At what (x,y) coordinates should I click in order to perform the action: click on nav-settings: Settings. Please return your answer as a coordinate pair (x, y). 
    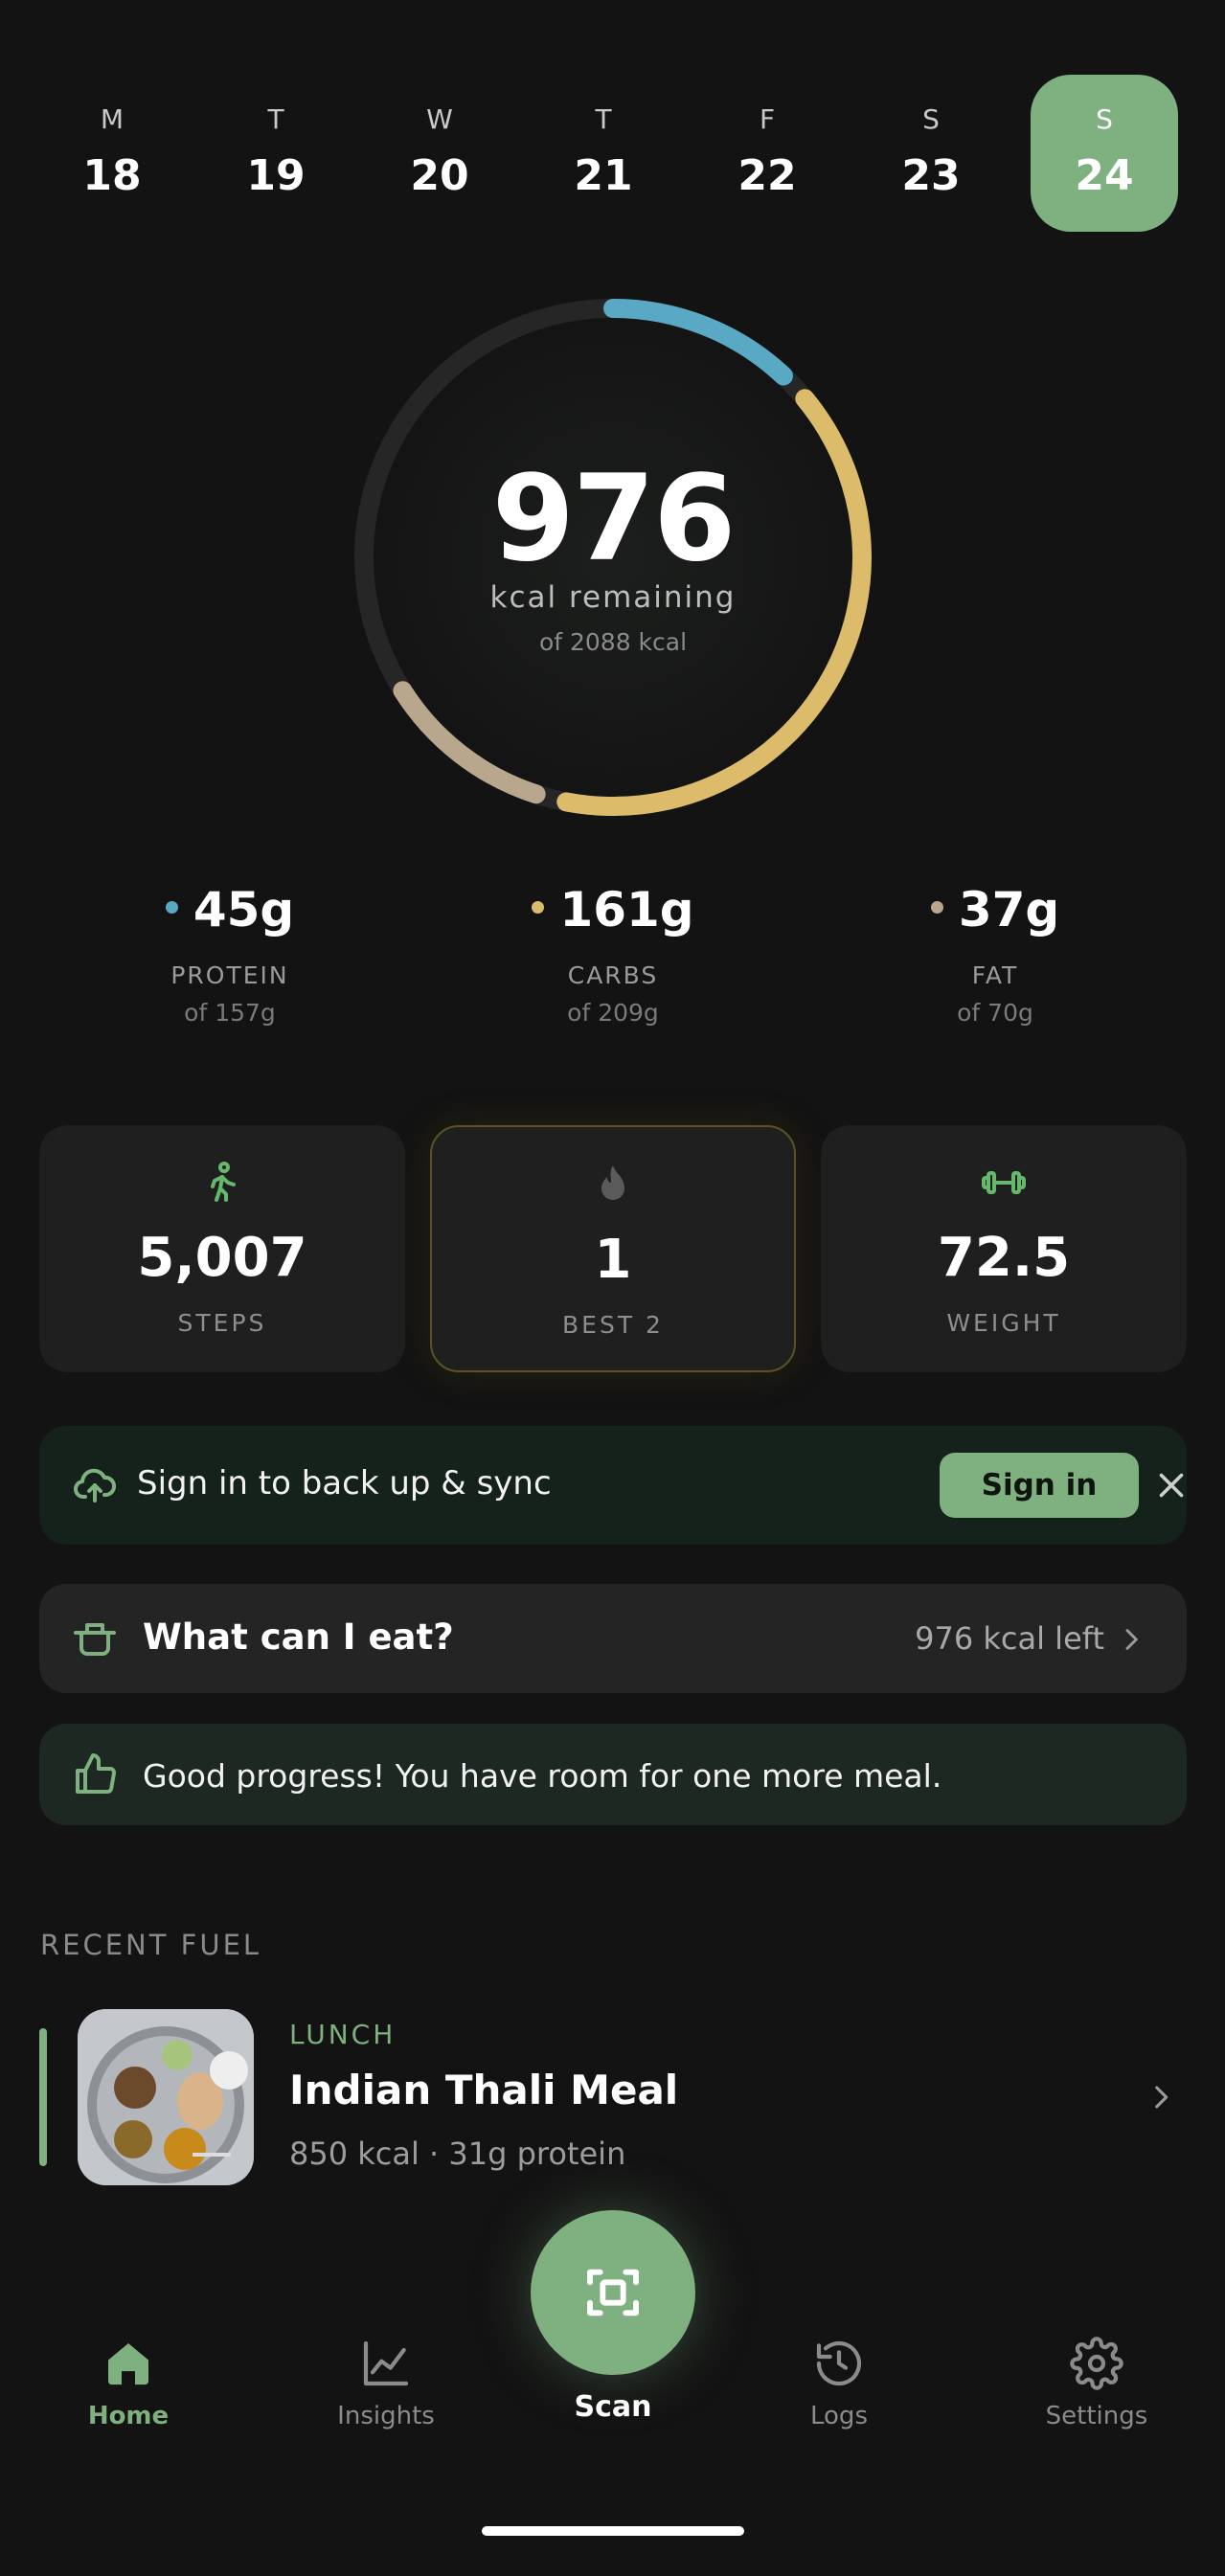
    Looking at the image, I should click on (1096, 2383).